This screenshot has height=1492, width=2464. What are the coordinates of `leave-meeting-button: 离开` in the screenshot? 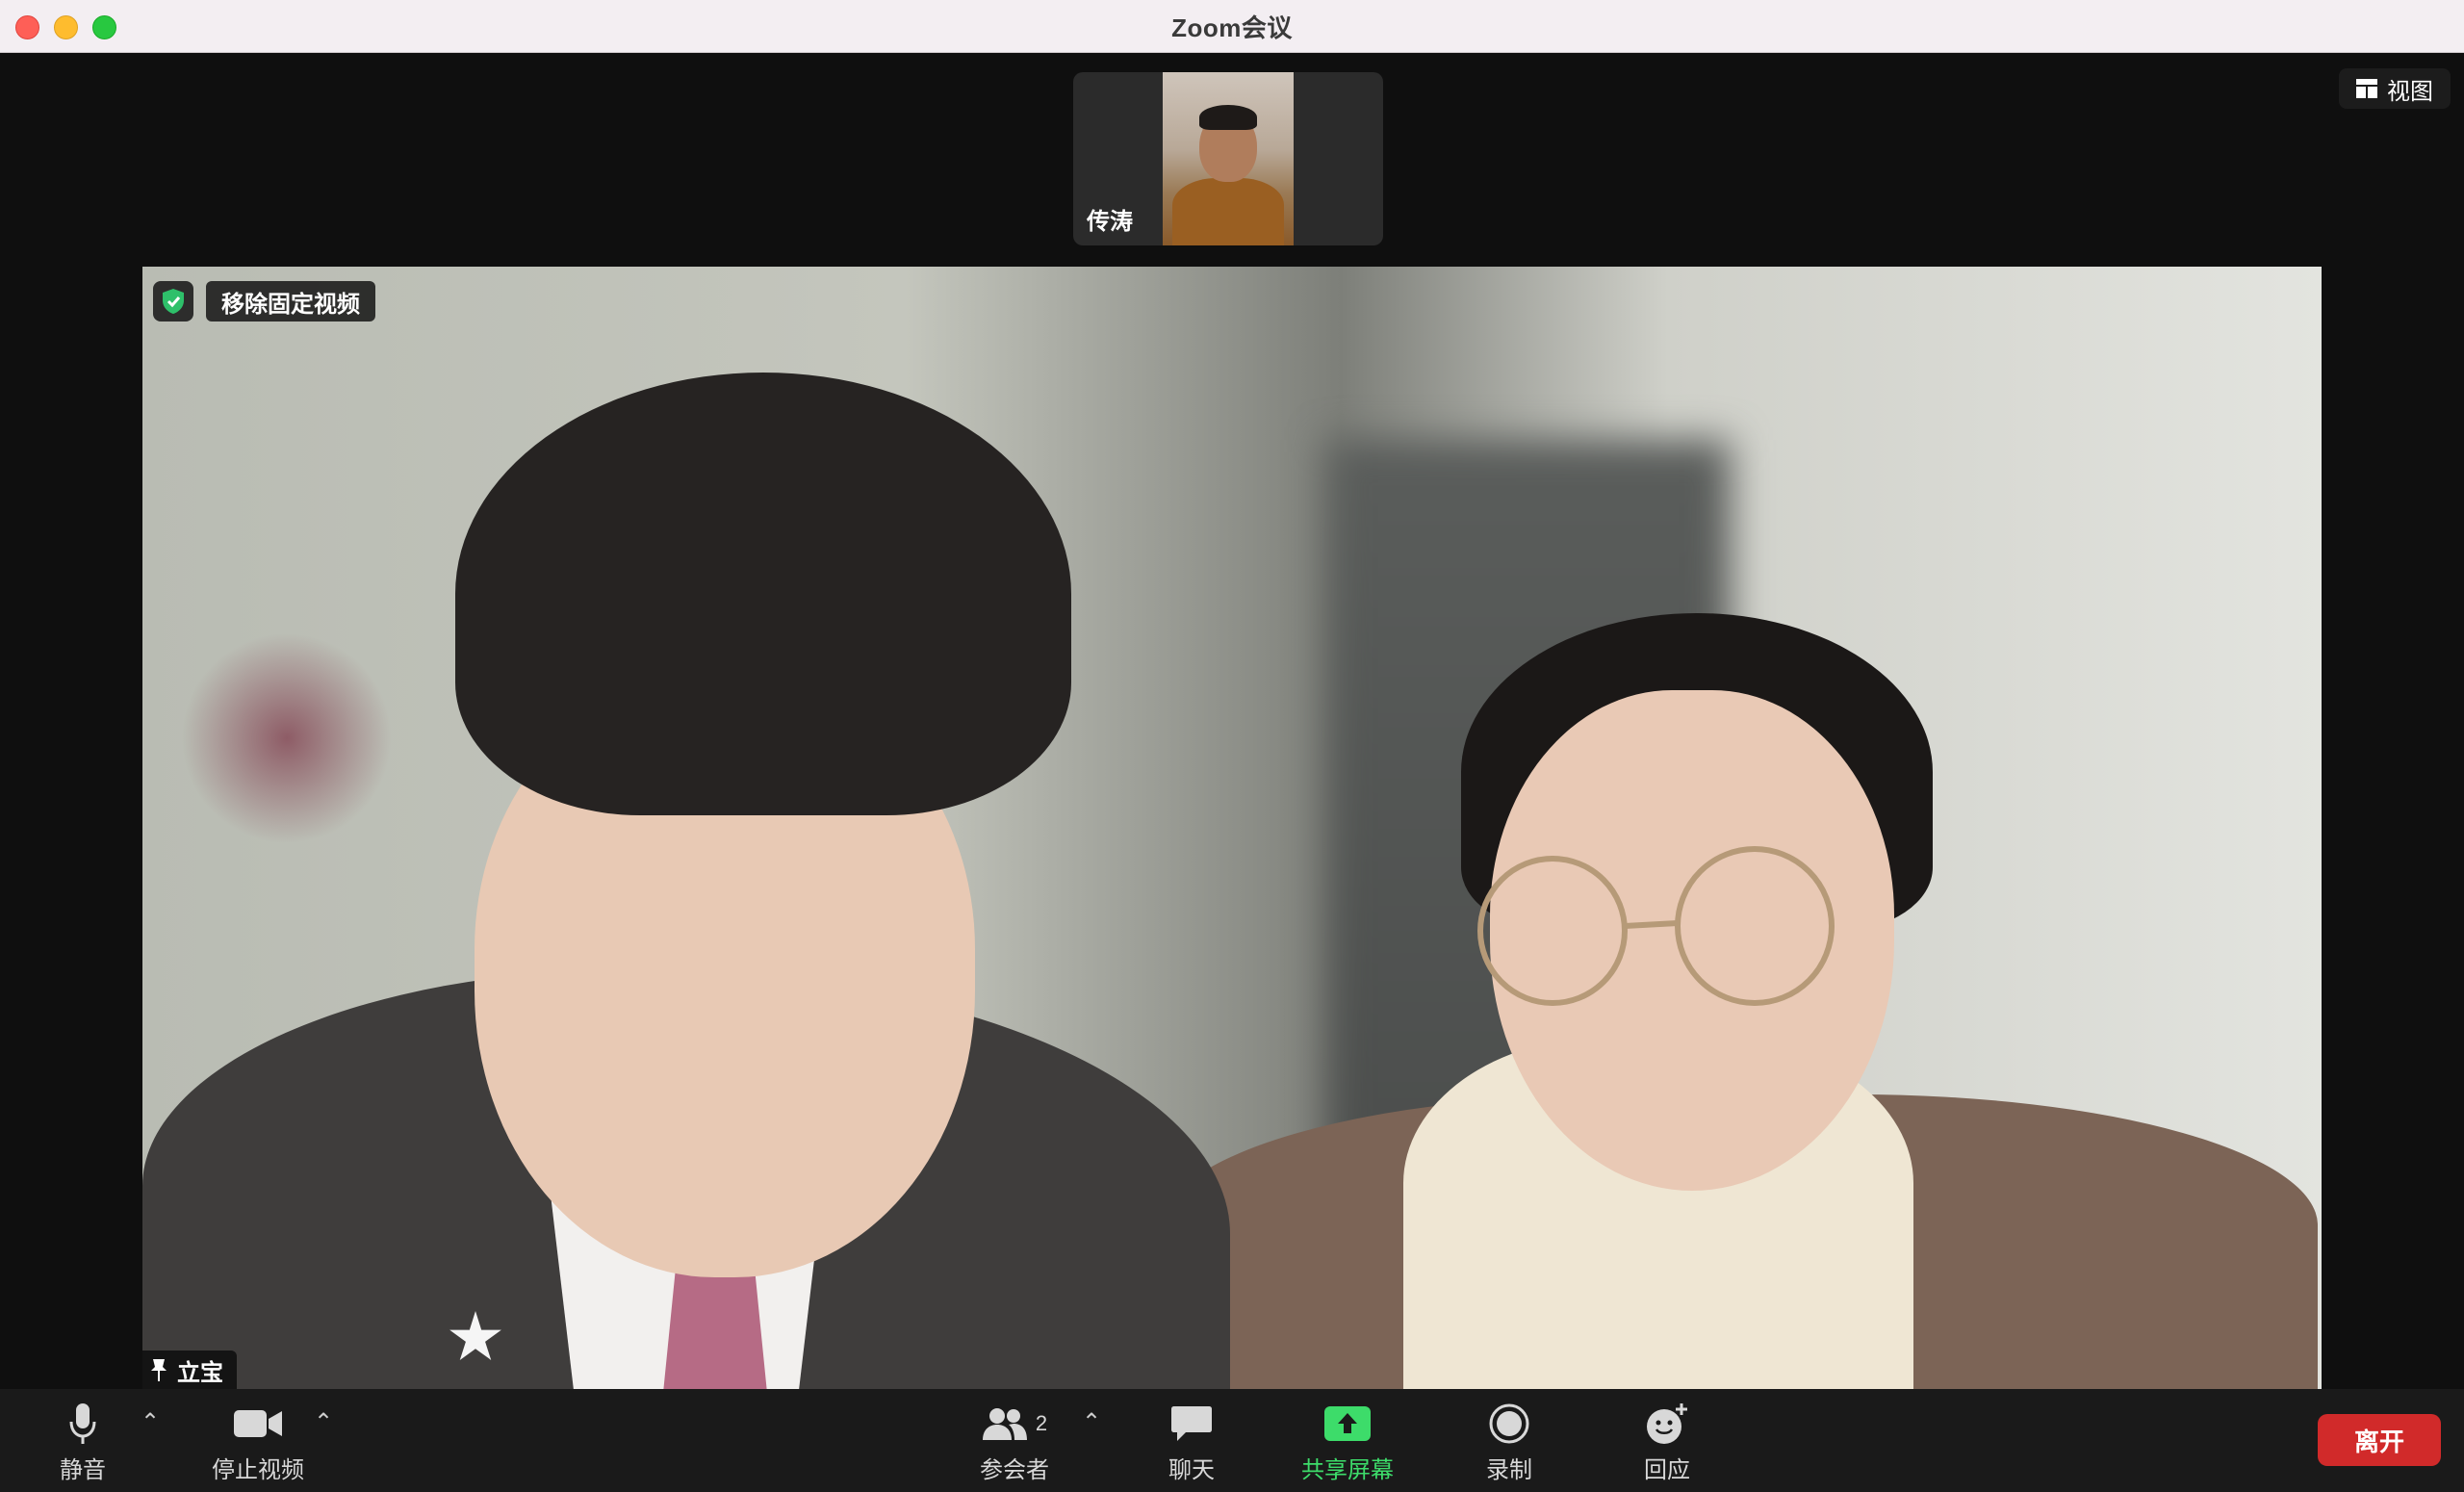 It's located at (2379, 1440).